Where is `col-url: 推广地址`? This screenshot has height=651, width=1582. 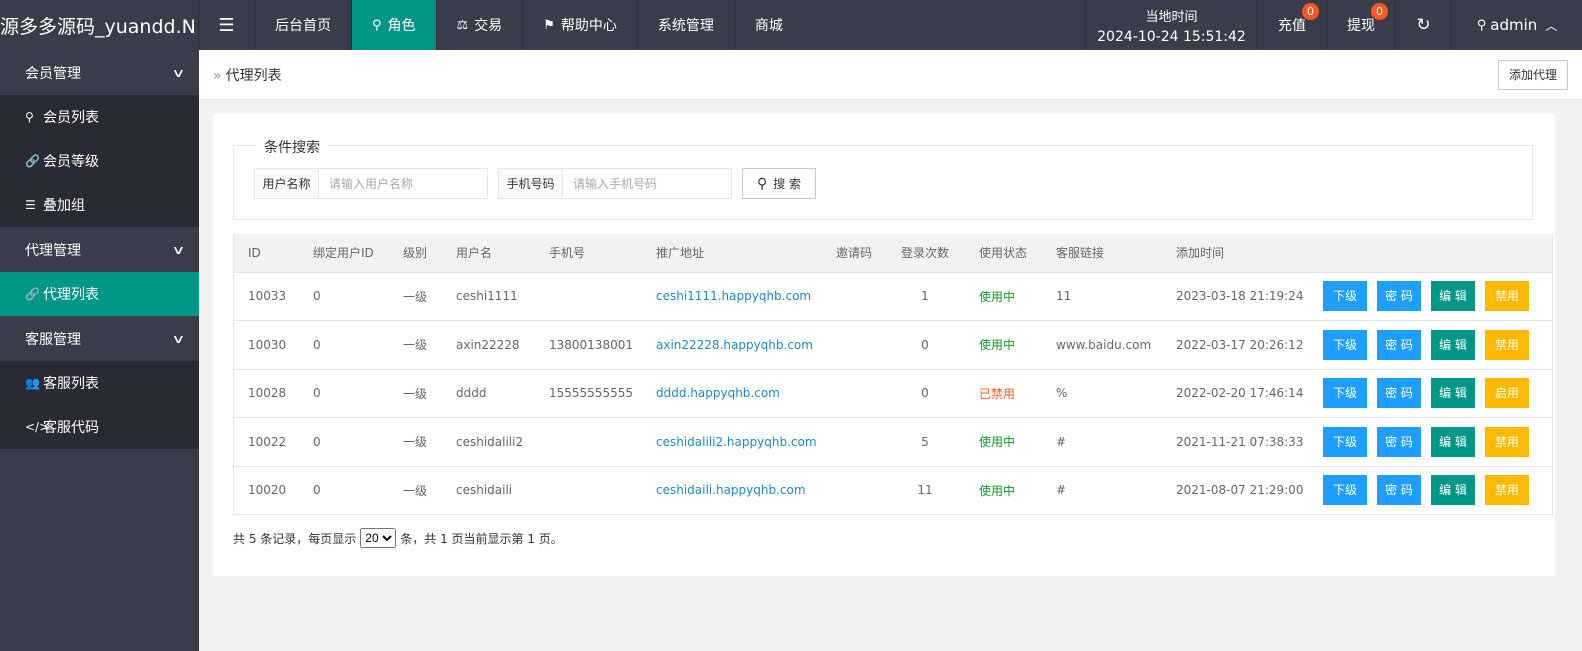
col-url: 推广地址 is located at coordinates (731, 253).